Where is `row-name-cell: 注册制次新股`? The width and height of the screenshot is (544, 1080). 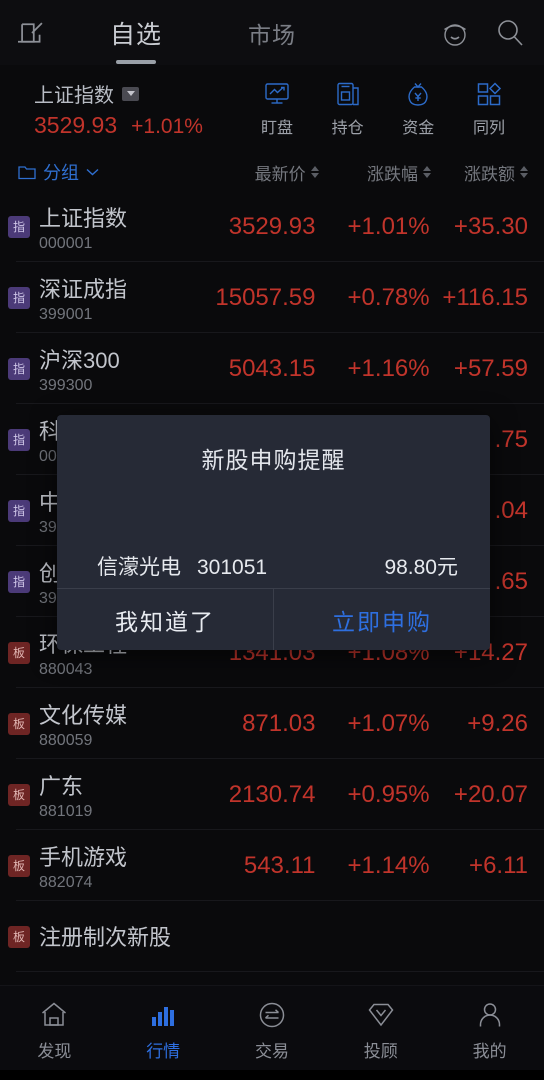 row-name-cell: 注册制次新股 is located at coordinates (123, 937).